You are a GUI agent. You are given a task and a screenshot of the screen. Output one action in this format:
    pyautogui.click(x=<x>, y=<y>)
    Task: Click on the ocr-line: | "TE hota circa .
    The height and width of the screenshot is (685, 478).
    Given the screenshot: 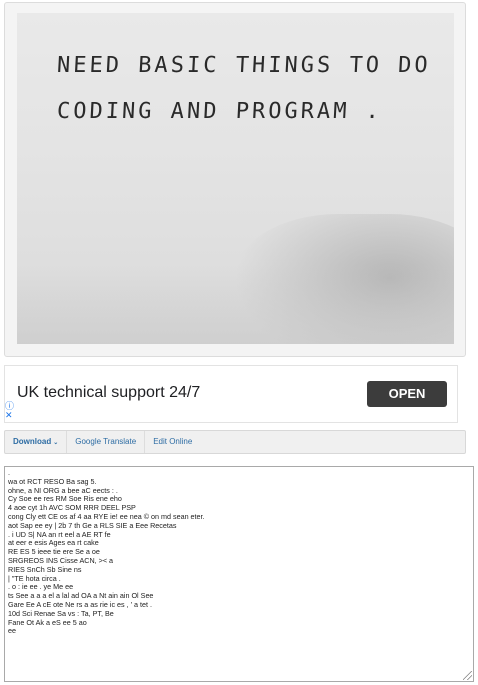 What is the action you would take?
    pyautogui.click(x=34, y=578)
    